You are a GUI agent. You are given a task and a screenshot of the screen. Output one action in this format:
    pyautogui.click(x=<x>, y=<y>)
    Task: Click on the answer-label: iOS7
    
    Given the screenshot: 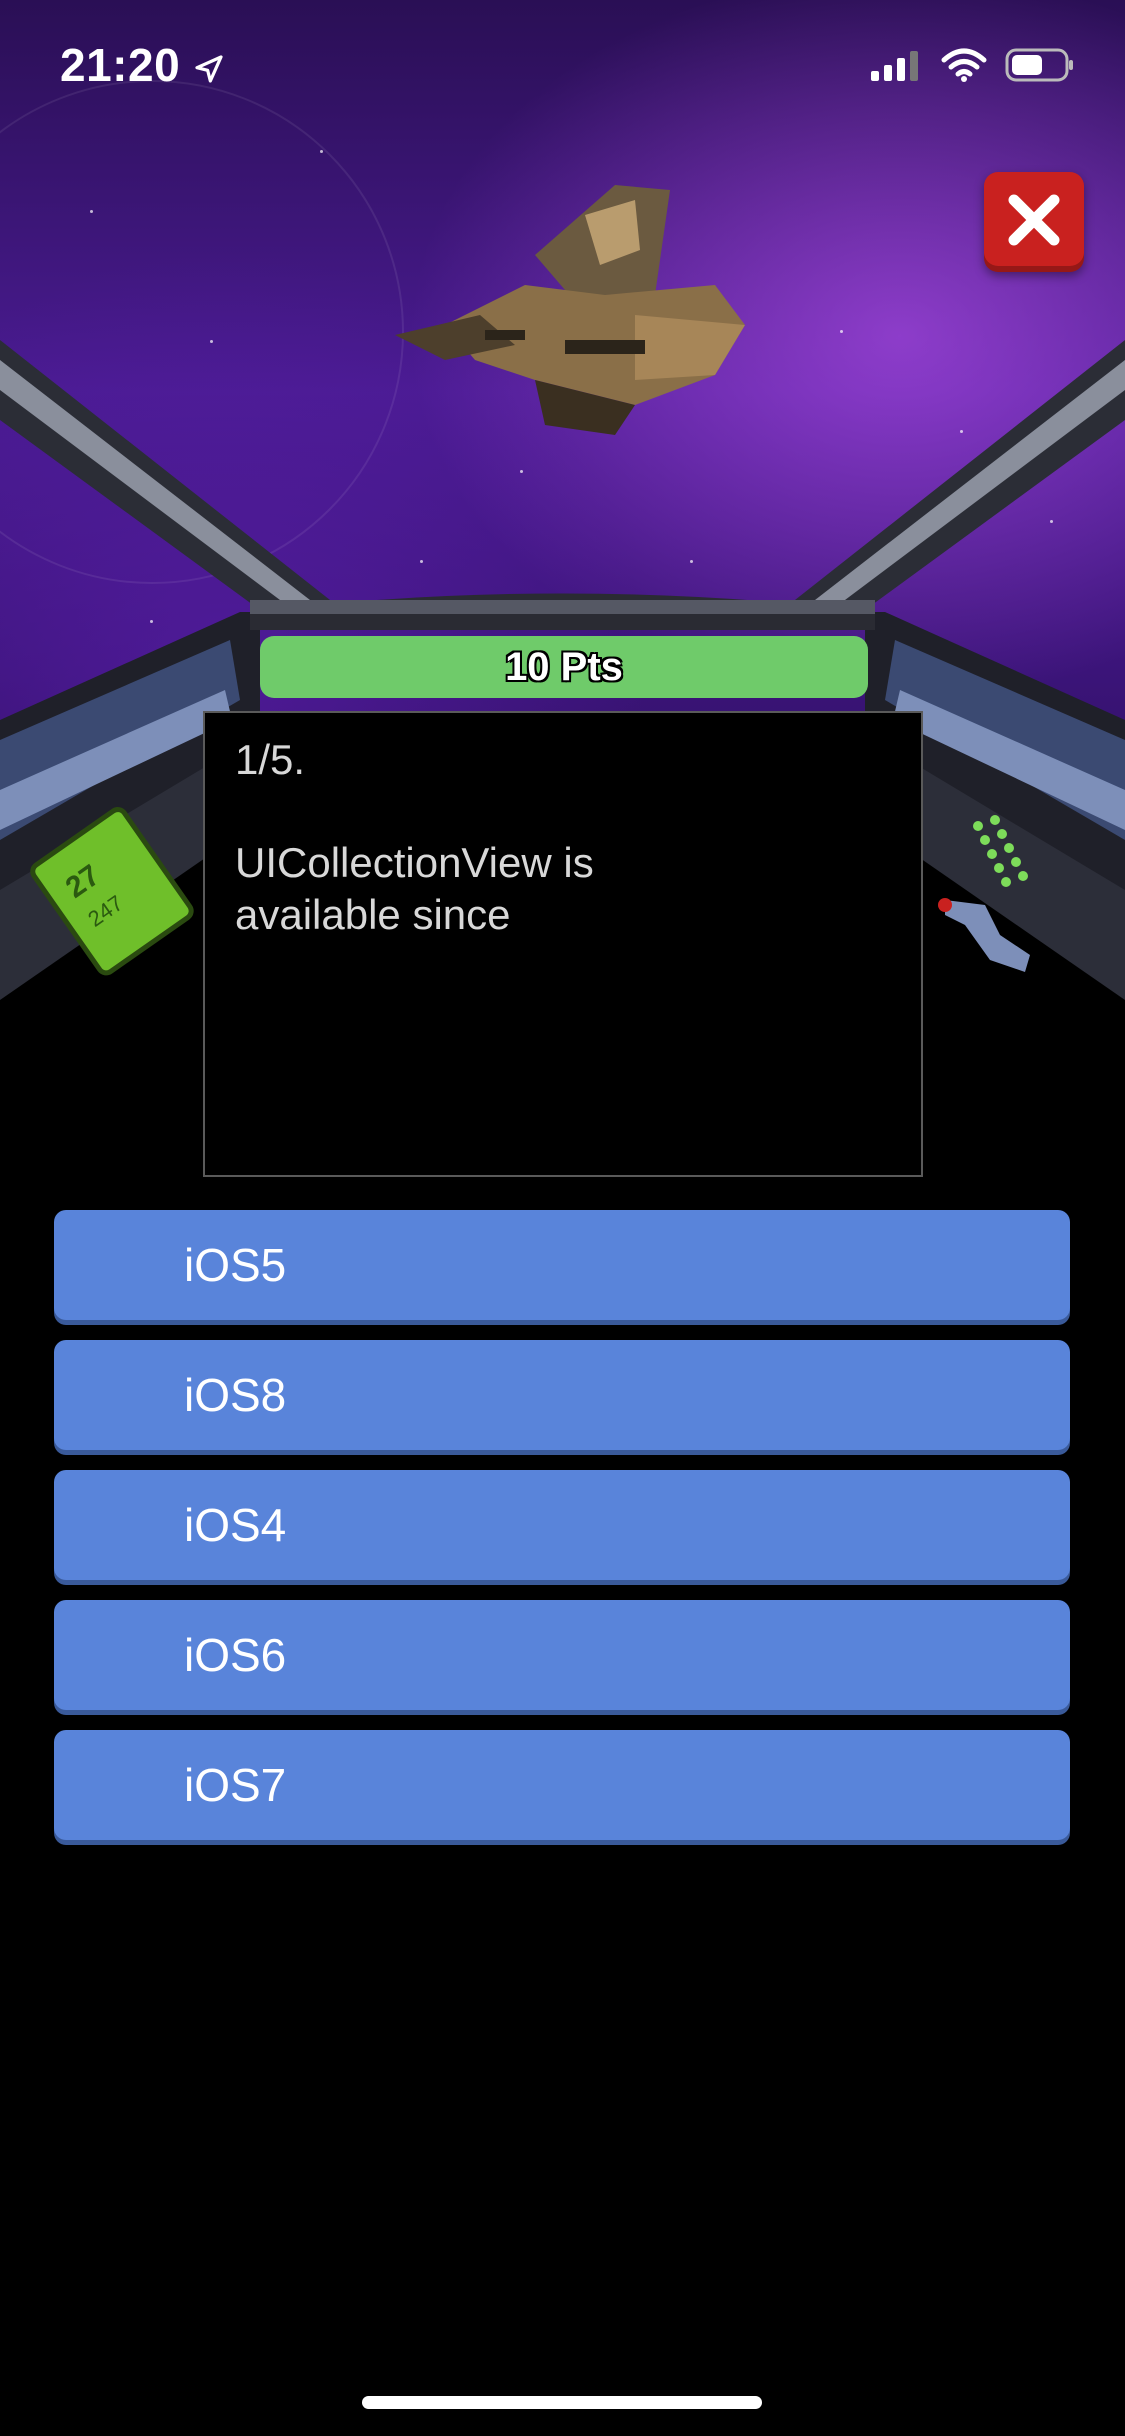 What is the action you would take?
    pyautogui.click(x=235, y=1785)
    